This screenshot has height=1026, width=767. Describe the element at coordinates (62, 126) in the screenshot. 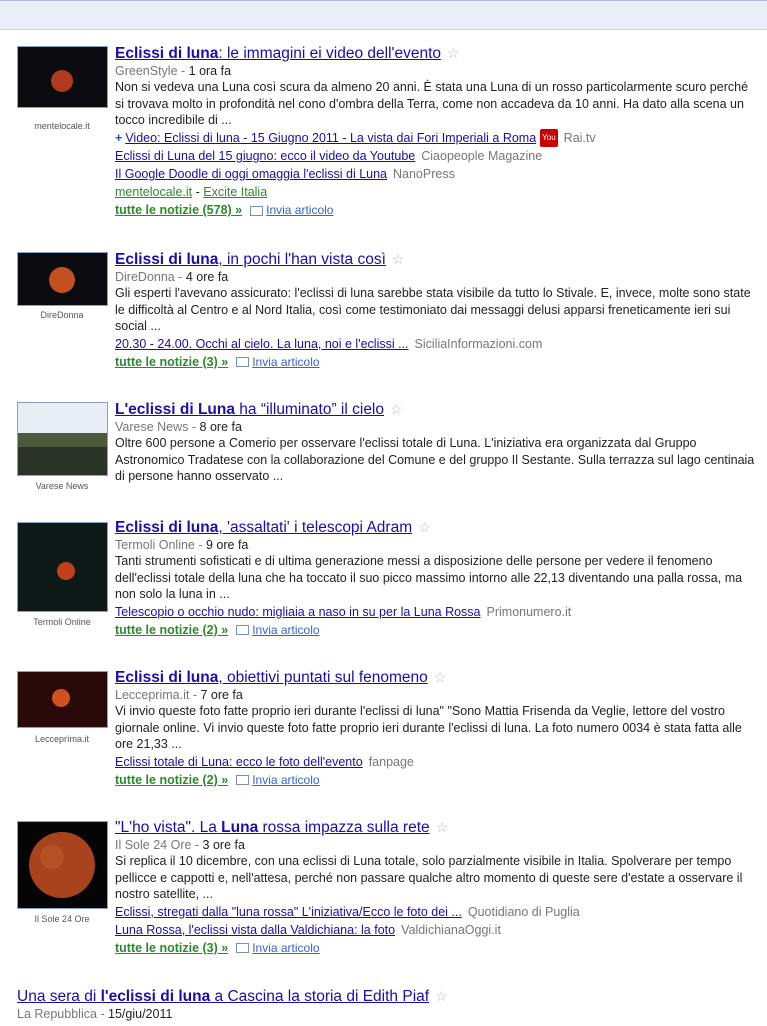

I see `thumbnail-caption: mentelocale.it` at that location.